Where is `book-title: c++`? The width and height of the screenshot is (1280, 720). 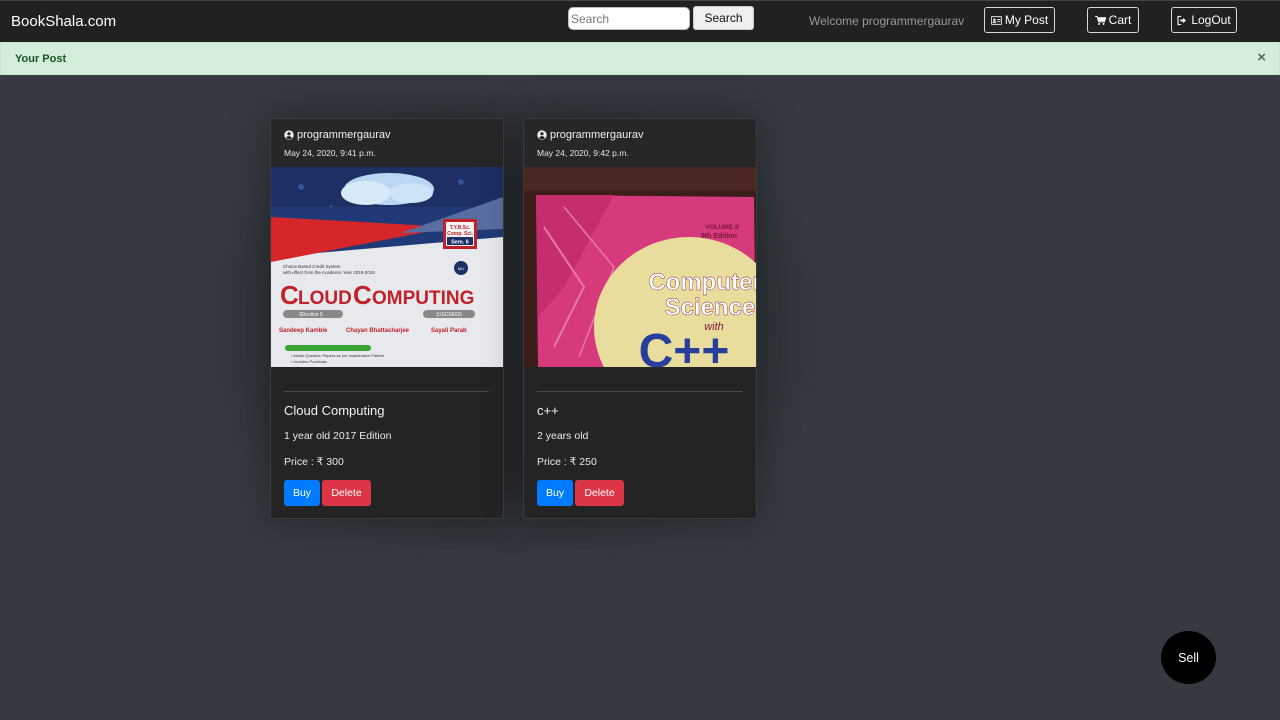 book-title: c++ is located at coordinates (548, 410).